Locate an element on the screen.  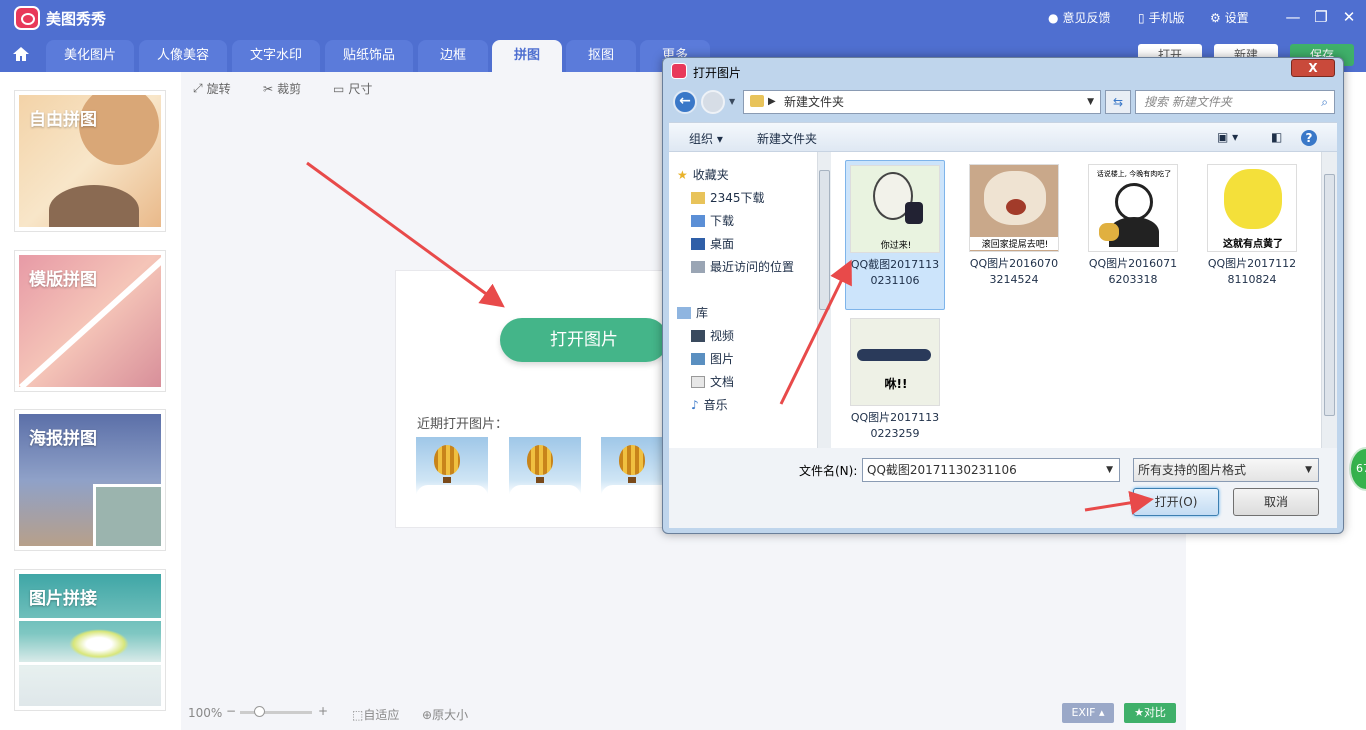
tab-beautify: 美化图片 is located at coordinates (90, 56).